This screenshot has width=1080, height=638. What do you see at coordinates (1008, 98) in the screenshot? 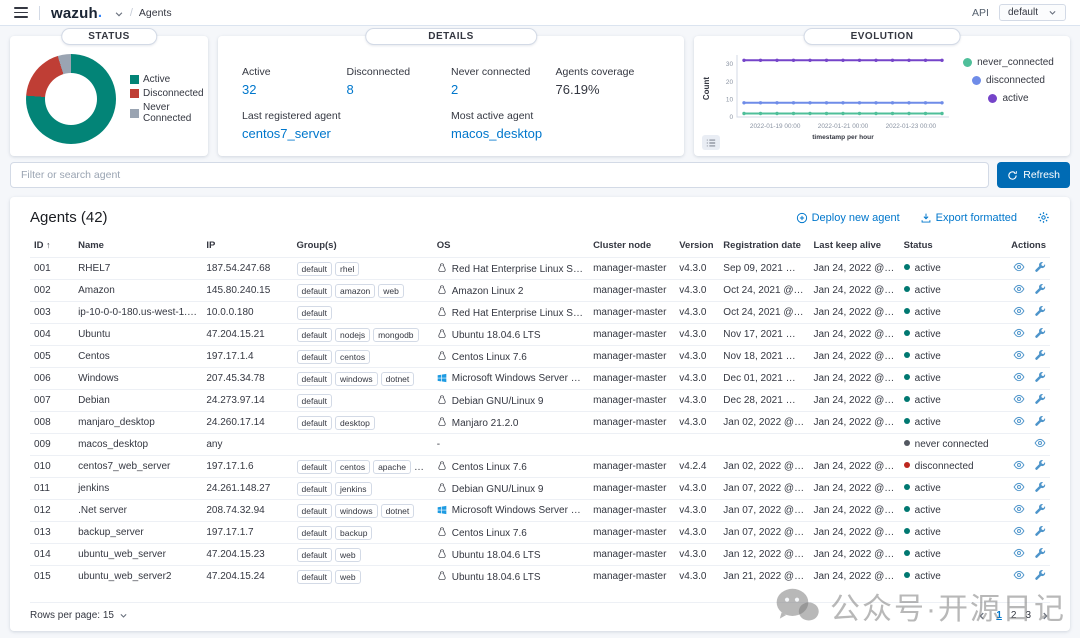
I see `evolution-legend-item: active` at bounding box center [1008, 98].